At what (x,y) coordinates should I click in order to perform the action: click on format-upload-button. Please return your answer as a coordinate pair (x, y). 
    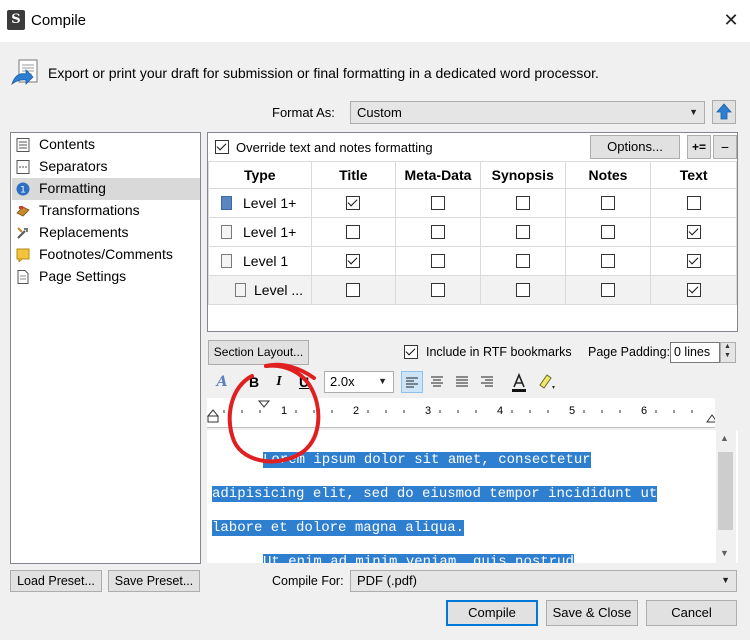
    Looking at the image, I should click on (724, 112).